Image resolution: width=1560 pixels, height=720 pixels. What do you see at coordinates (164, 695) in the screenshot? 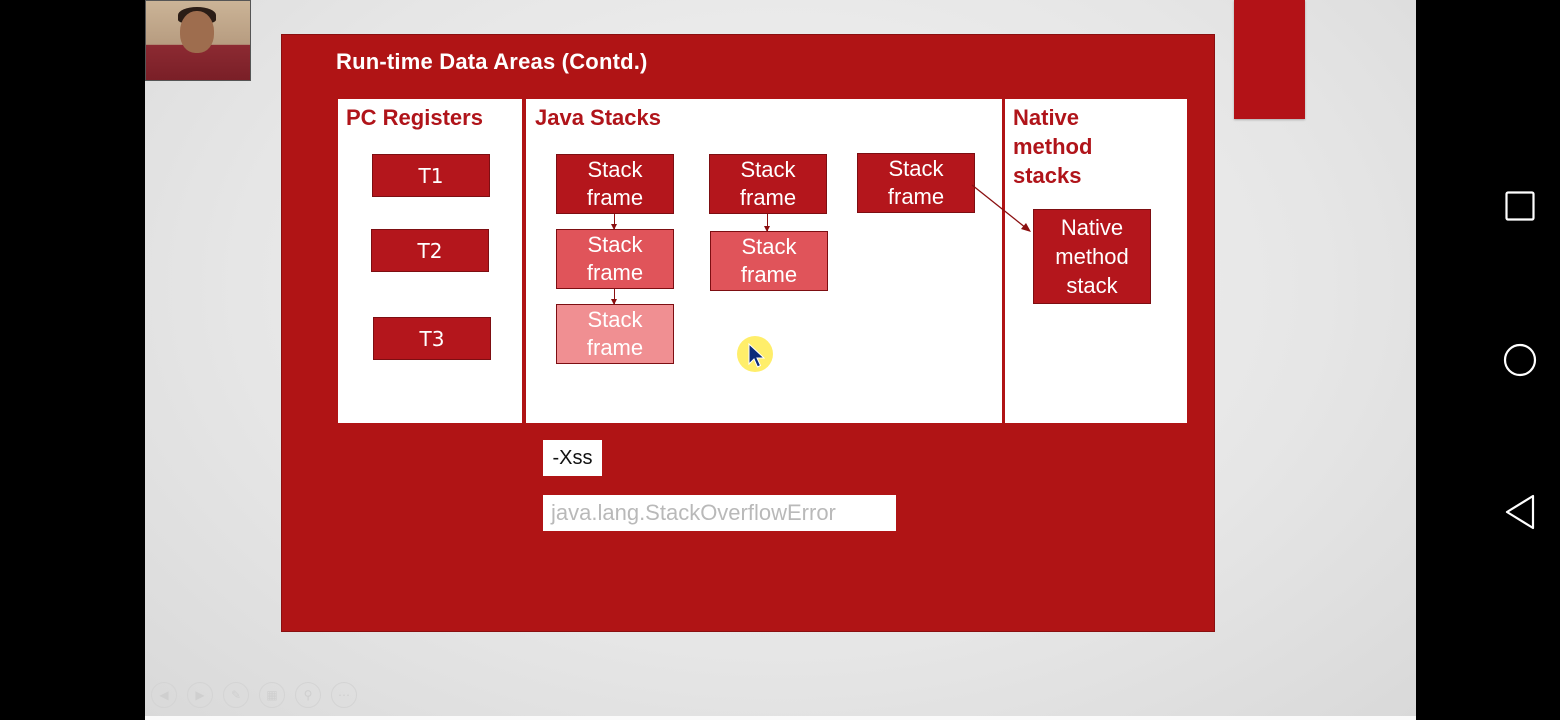
I see `prev-icon: ◀` at bounding box center [164, 695].